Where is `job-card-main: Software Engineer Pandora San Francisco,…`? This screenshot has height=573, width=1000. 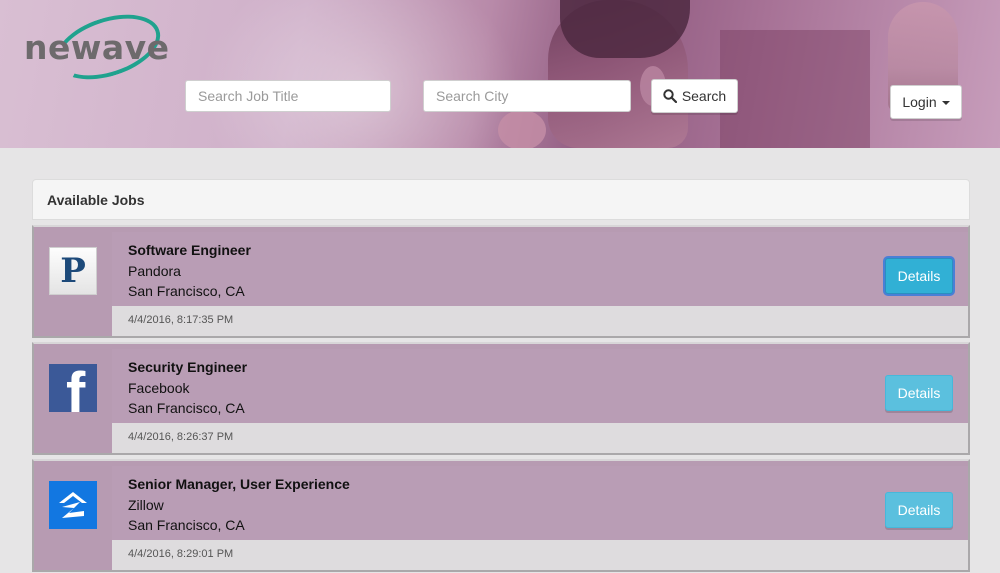
job-card-main: Software Engineer Pandora San Francisco,… is located at coordinates (540, 269).